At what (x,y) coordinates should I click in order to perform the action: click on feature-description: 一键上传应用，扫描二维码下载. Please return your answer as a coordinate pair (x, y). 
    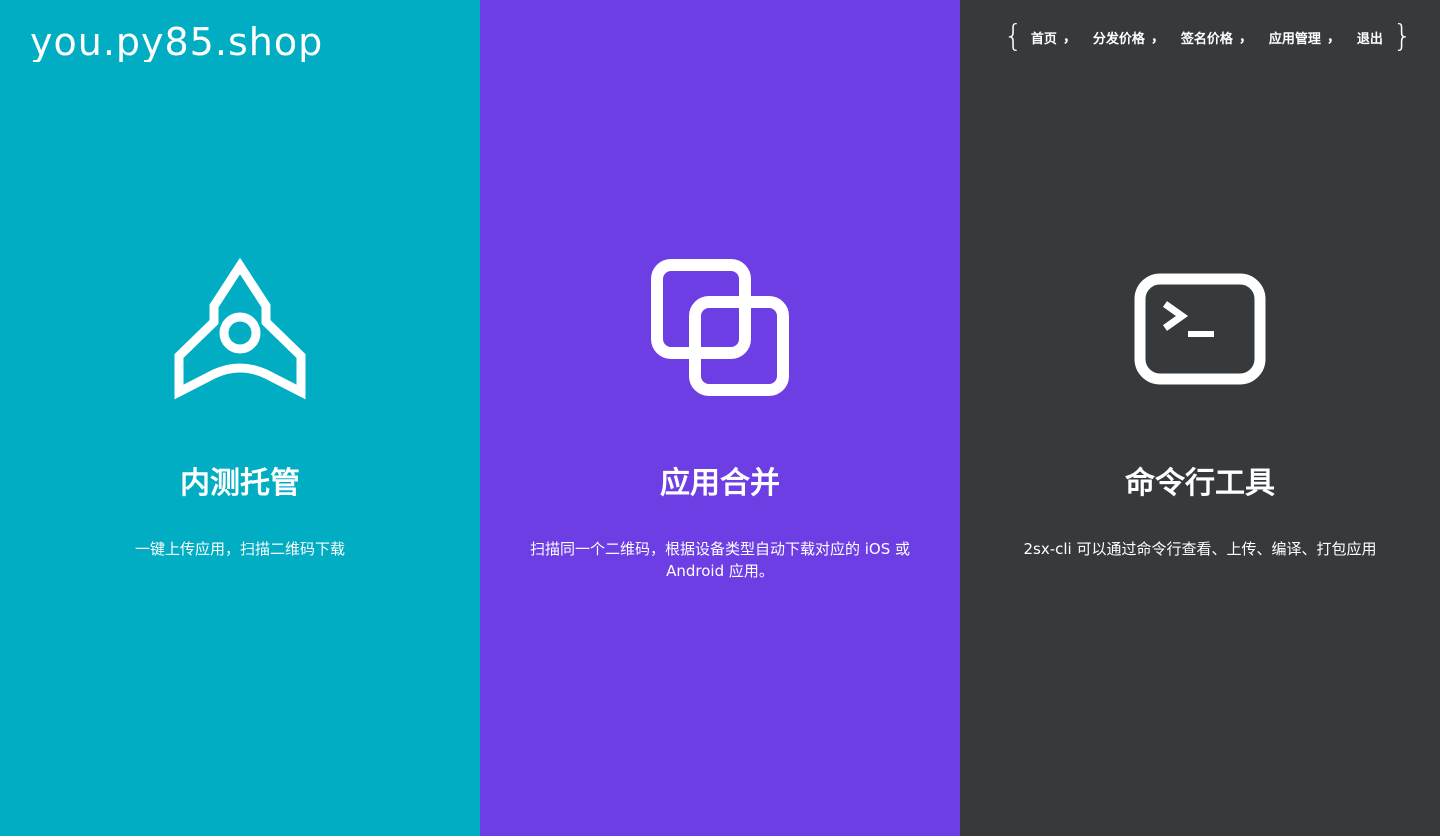
    Looking at the image, I should click on (239, 549).